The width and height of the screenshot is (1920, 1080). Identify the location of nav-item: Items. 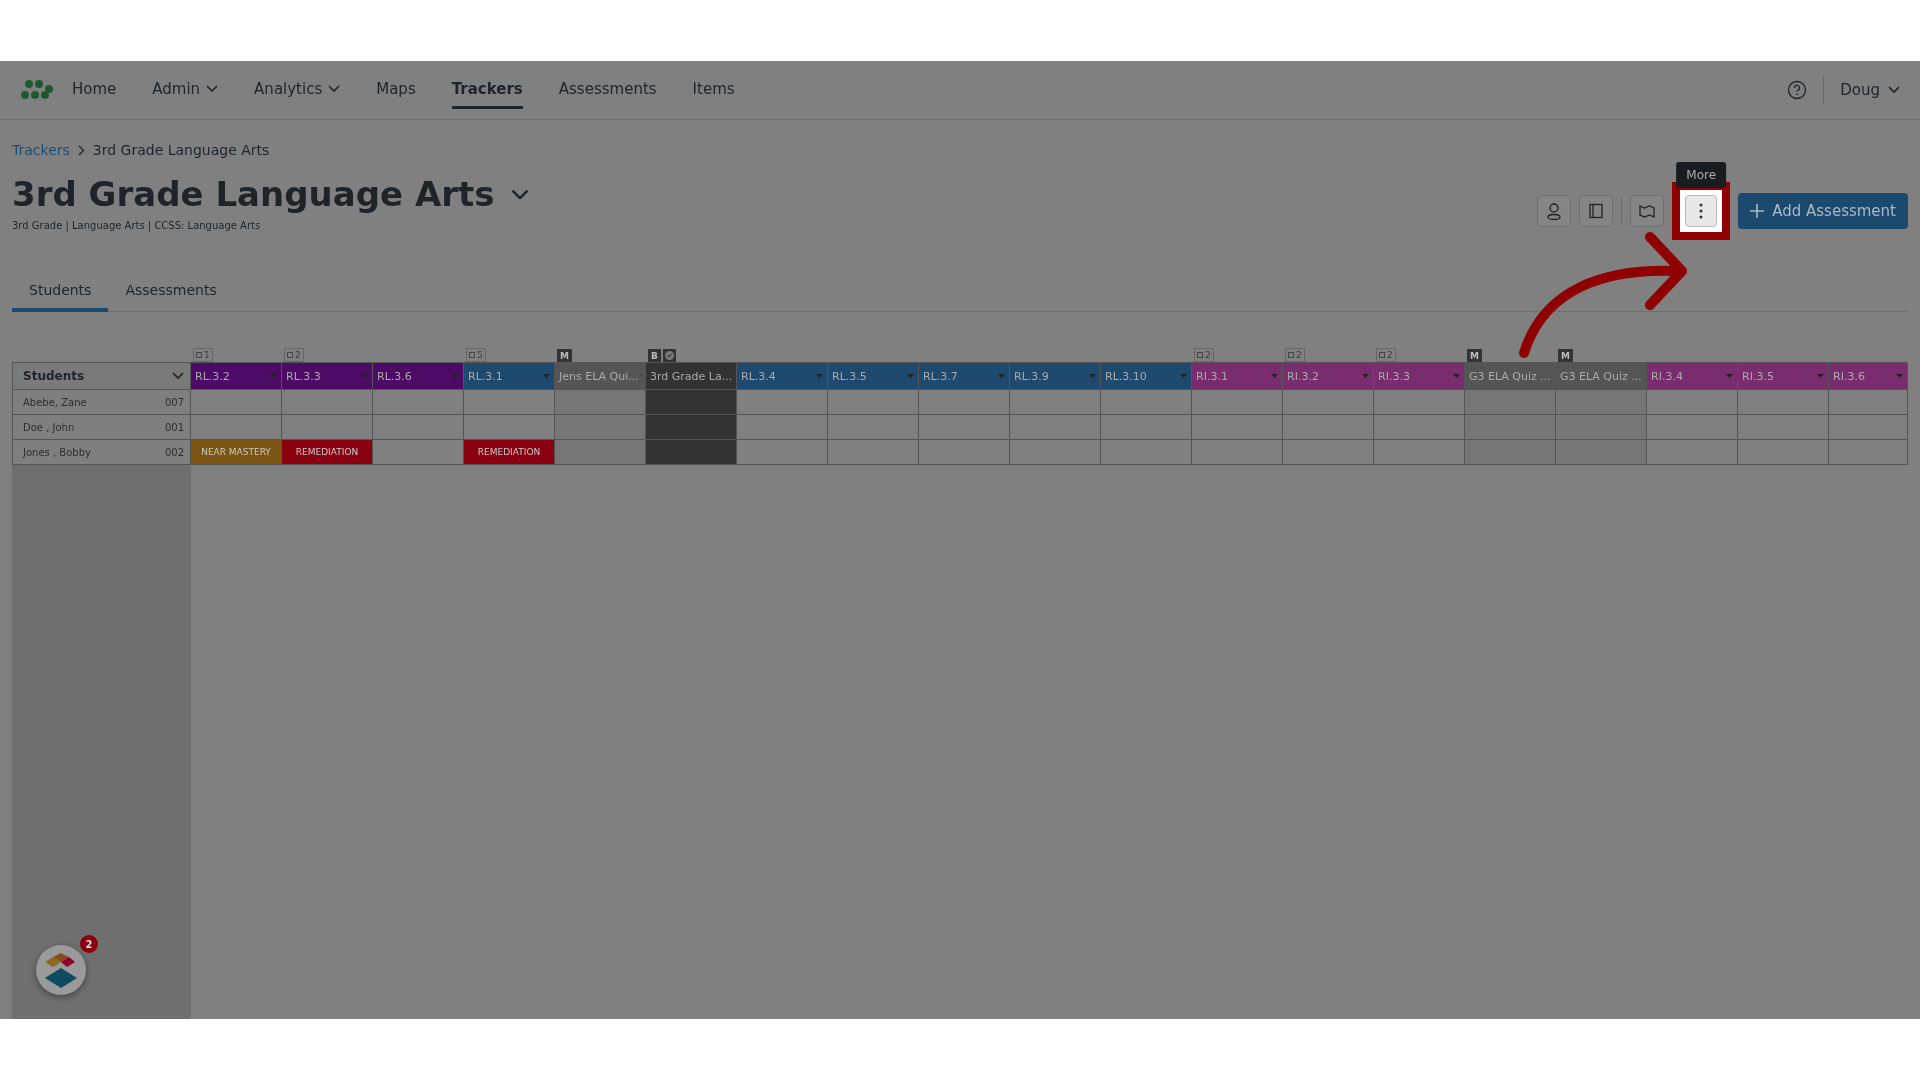
(713, 90).